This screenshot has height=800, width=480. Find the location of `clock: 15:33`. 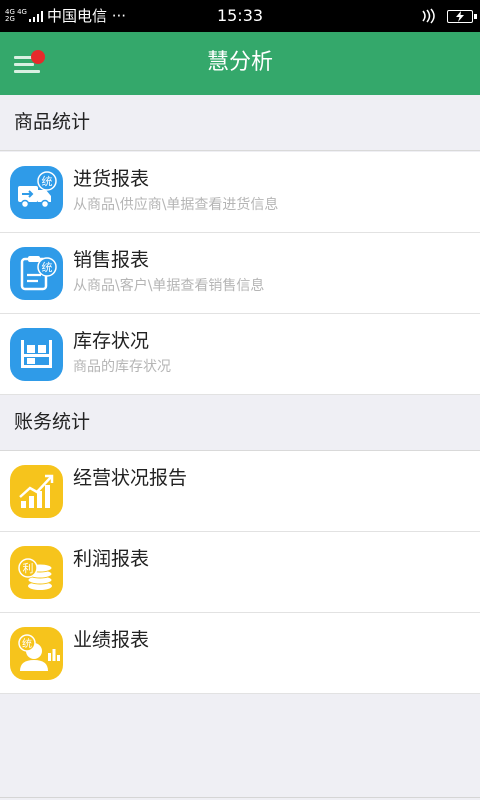

clock: 15:33 is located at coordinates (240, 15).